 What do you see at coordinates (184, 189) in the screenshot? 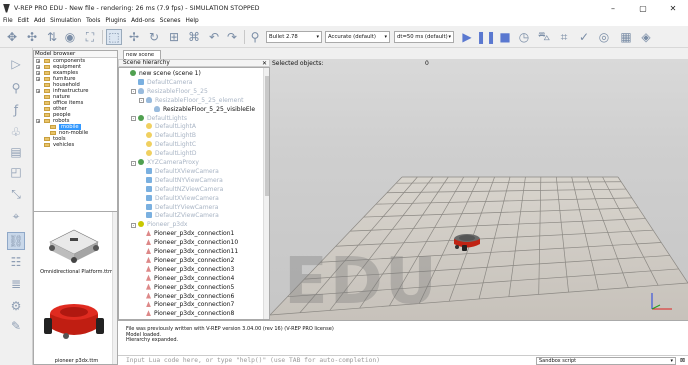
I see `hierarchy-item: DefaultNZViewCamera` at bounding box center [184, 189].